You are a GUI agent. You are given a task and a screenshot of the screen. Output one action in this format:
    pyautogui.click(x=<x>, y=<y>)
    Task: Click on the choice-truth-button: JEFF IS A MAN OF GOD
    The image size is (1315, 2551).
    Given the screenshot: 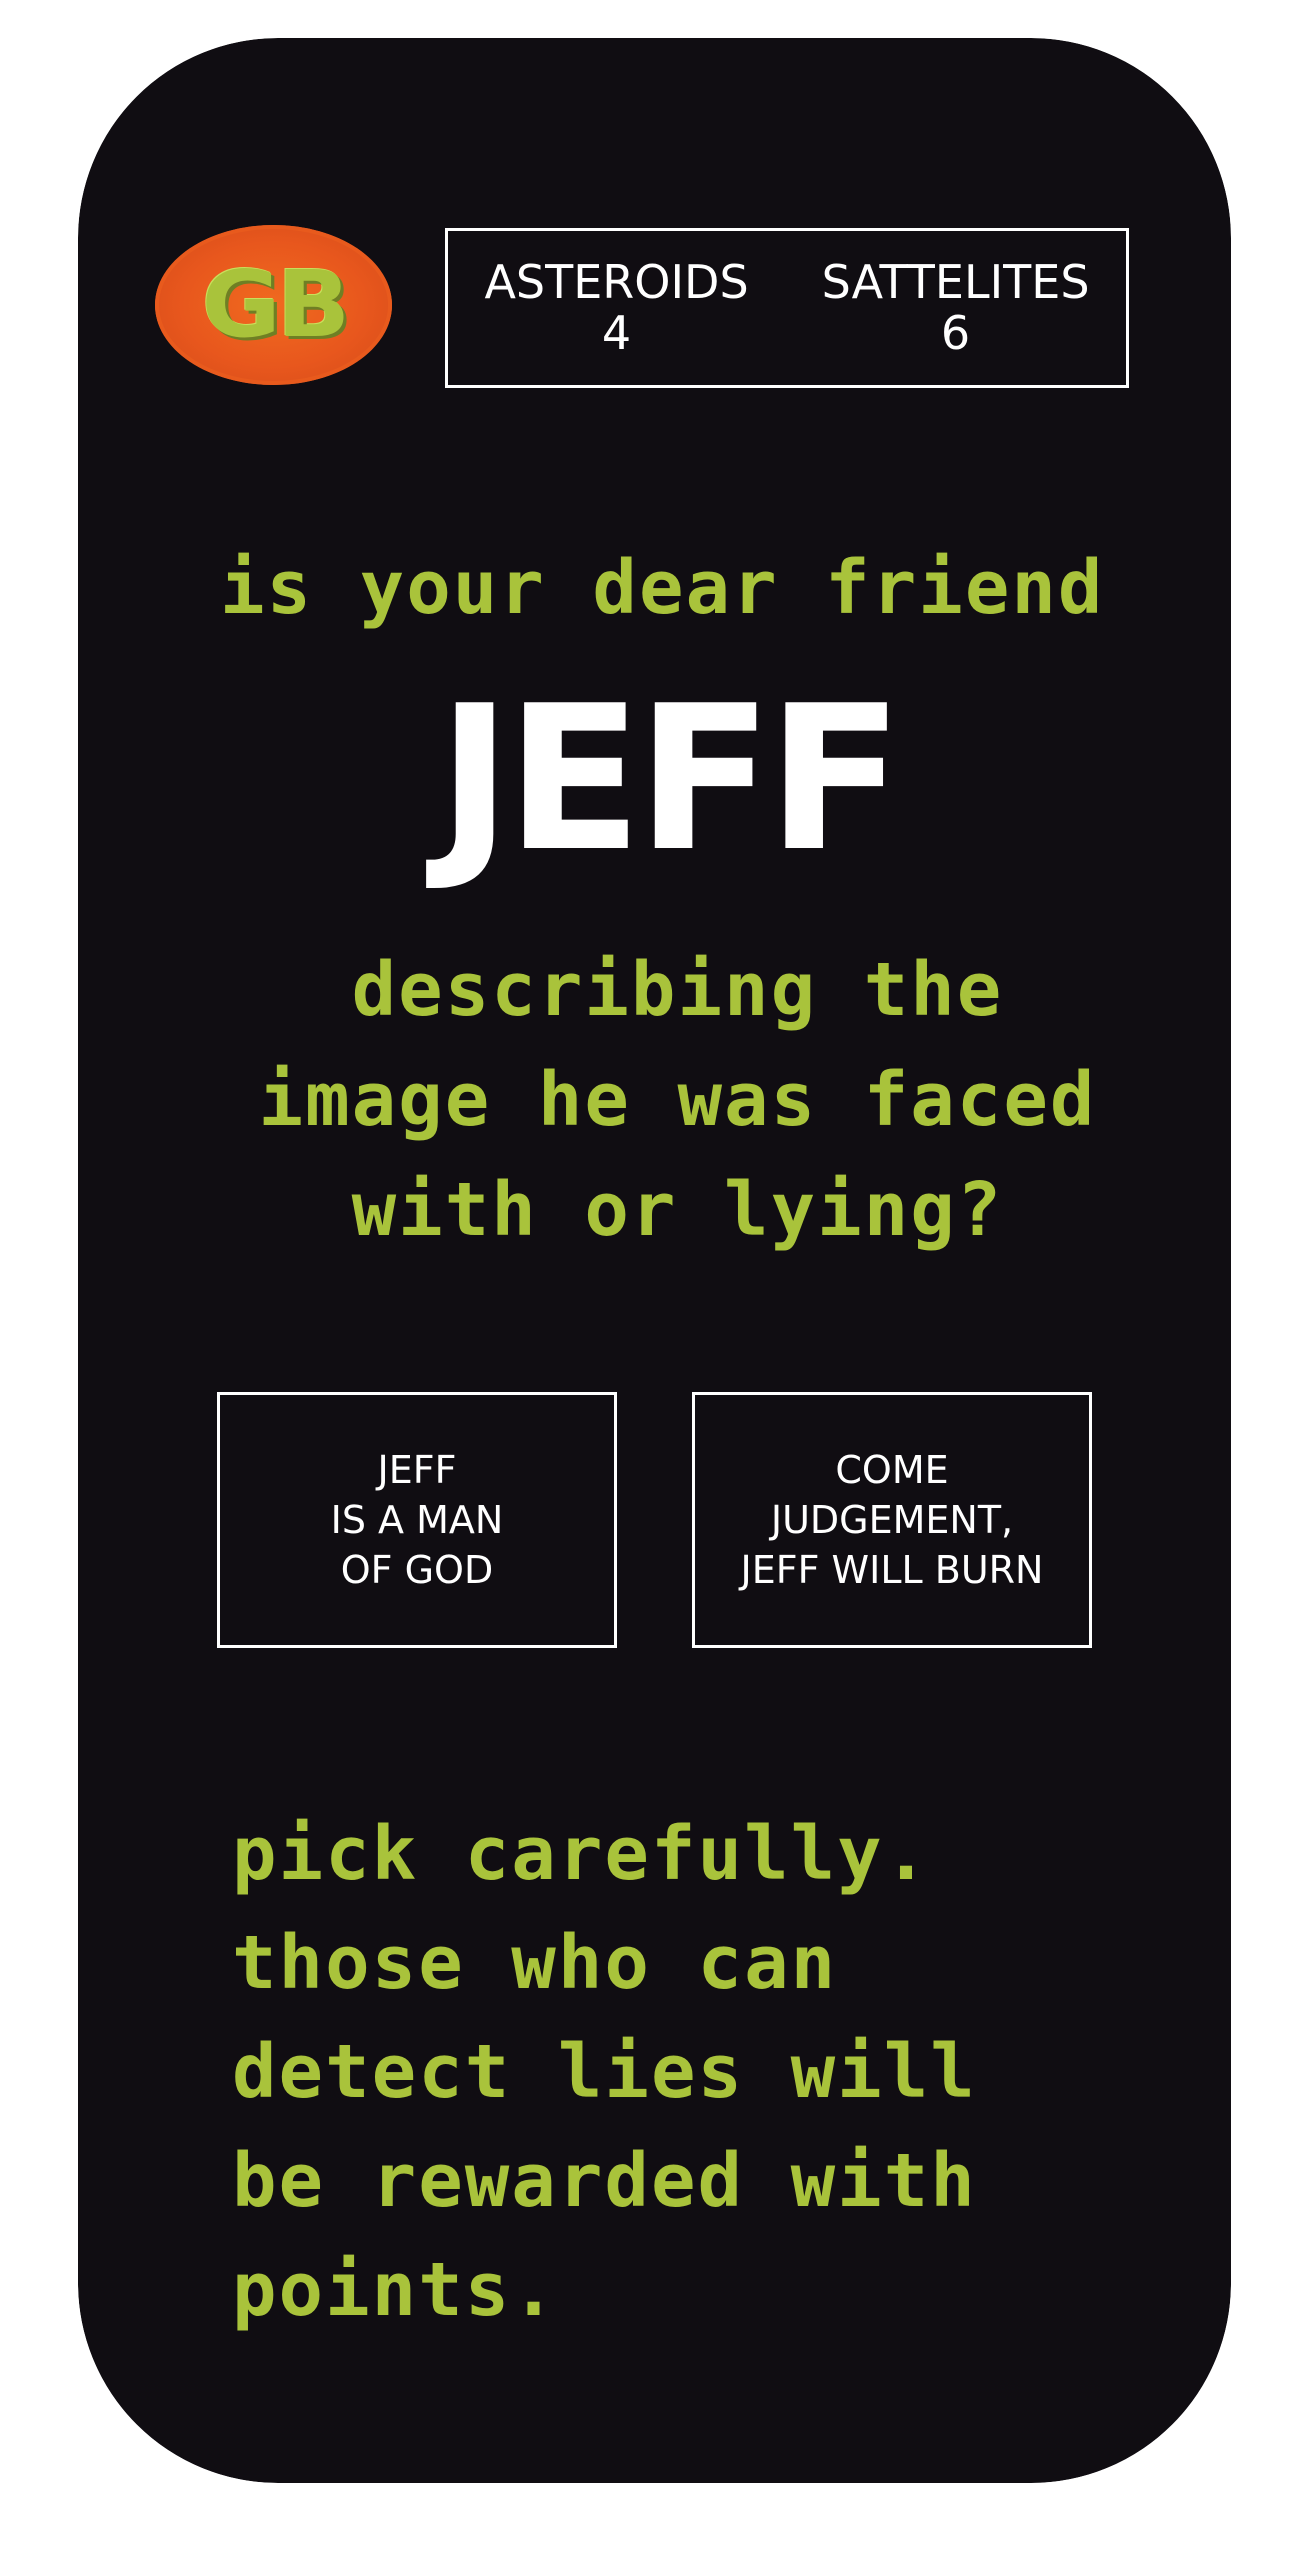 What is the action you would take?
    pyautogui.click(x=417, y=1520)
    